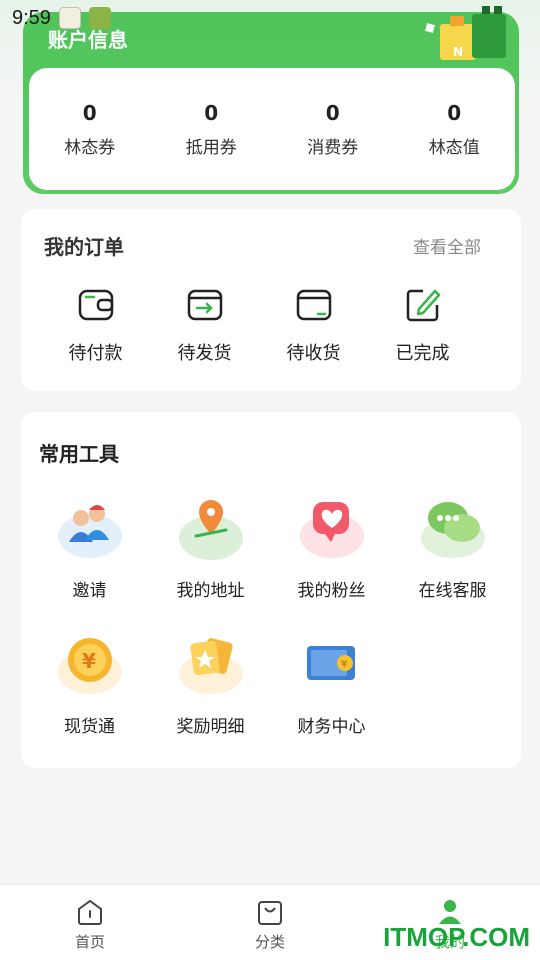 This screenshot has height=960, width=540. Describe the element at coordinates (212, 129) in the screenshot. I see `stat-deduction-coupon: 0 抵用券` at that location.